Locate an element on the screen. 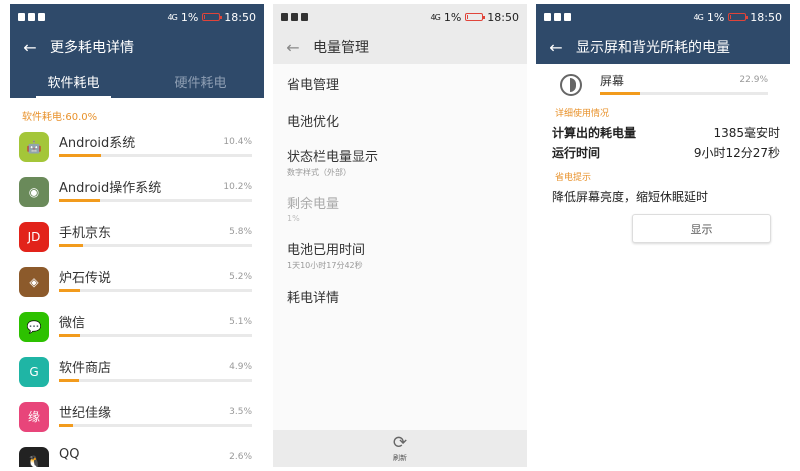 The height and width of the screenshot is (471, 800). app-usage-row: JD 手机京东 5.8% is located at coordinates (137, 236).